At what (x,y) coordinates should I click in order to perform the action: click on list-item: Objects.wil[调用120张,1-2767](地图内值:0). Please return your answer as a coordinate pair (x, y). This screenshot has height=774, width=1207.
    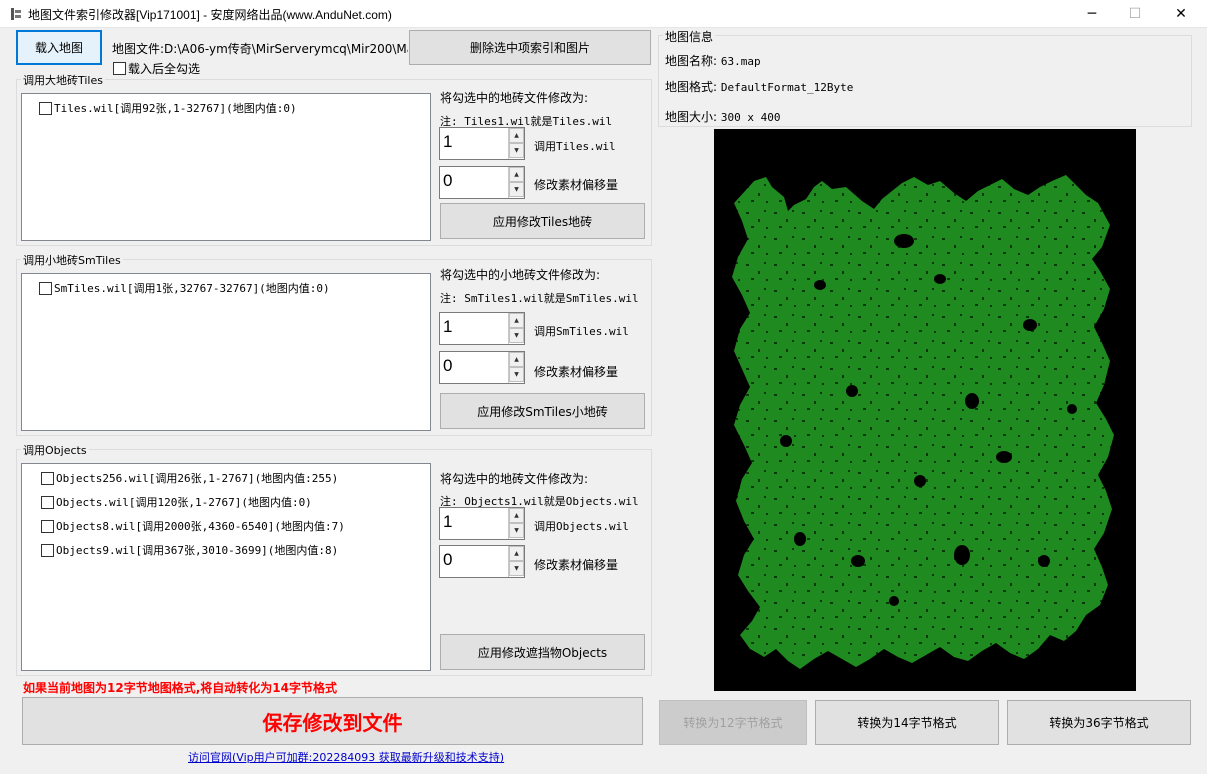
    Looking at the image, I should click on (176, 502).